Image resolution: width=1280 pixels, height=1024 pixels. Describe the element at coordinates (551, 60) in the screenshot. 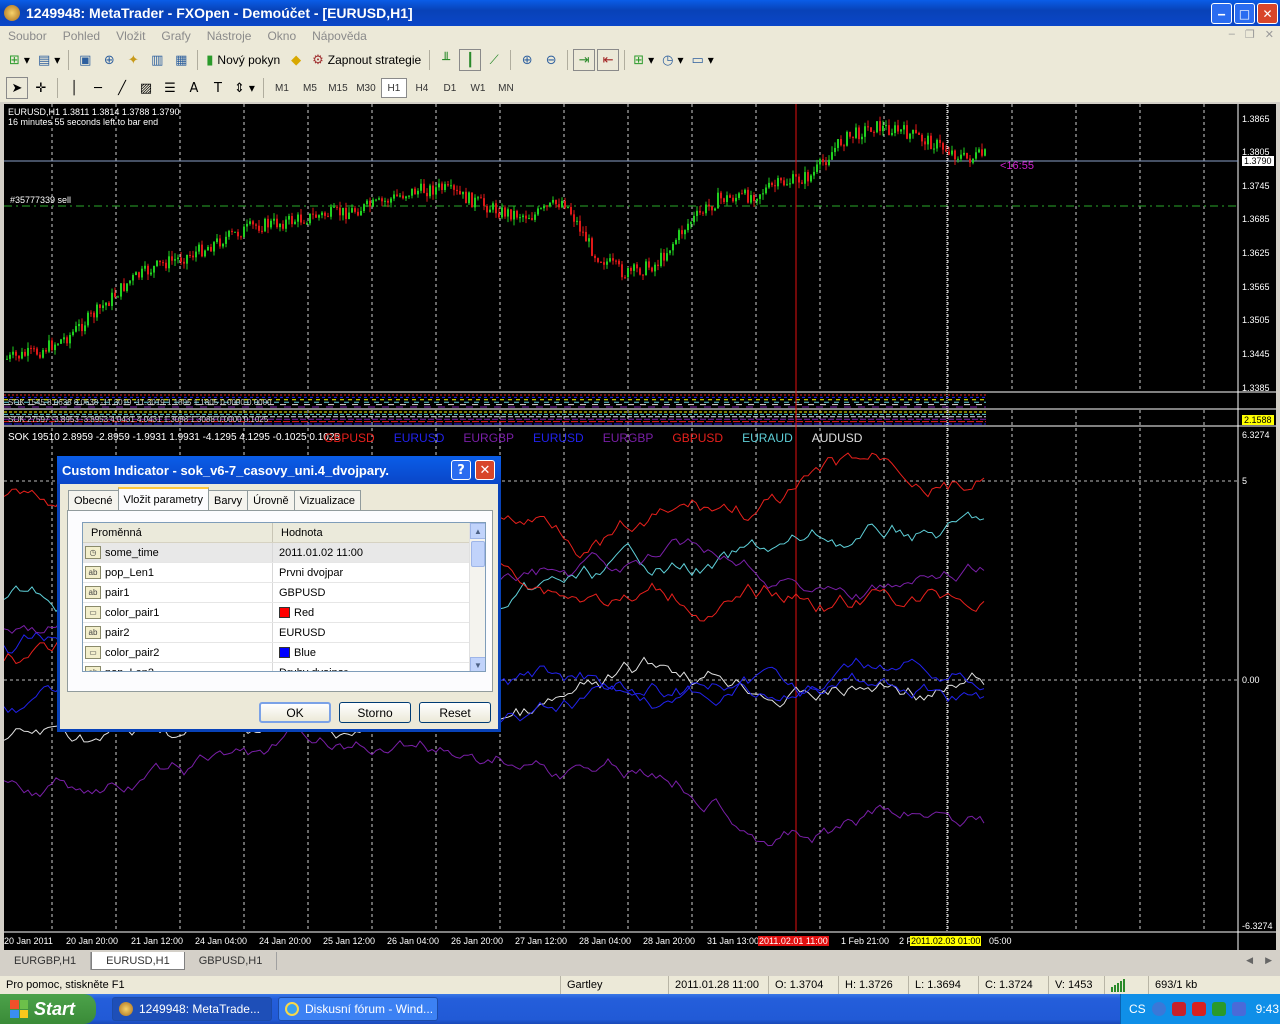

I see `zoom-out-button: ⊖` at that location.